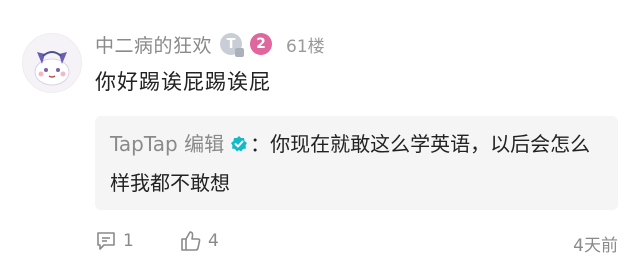 Image resolution: width=641 pixels, height=264 pixels. I want to click on comment-footer: 1 4 4天前, so click(356, 243).